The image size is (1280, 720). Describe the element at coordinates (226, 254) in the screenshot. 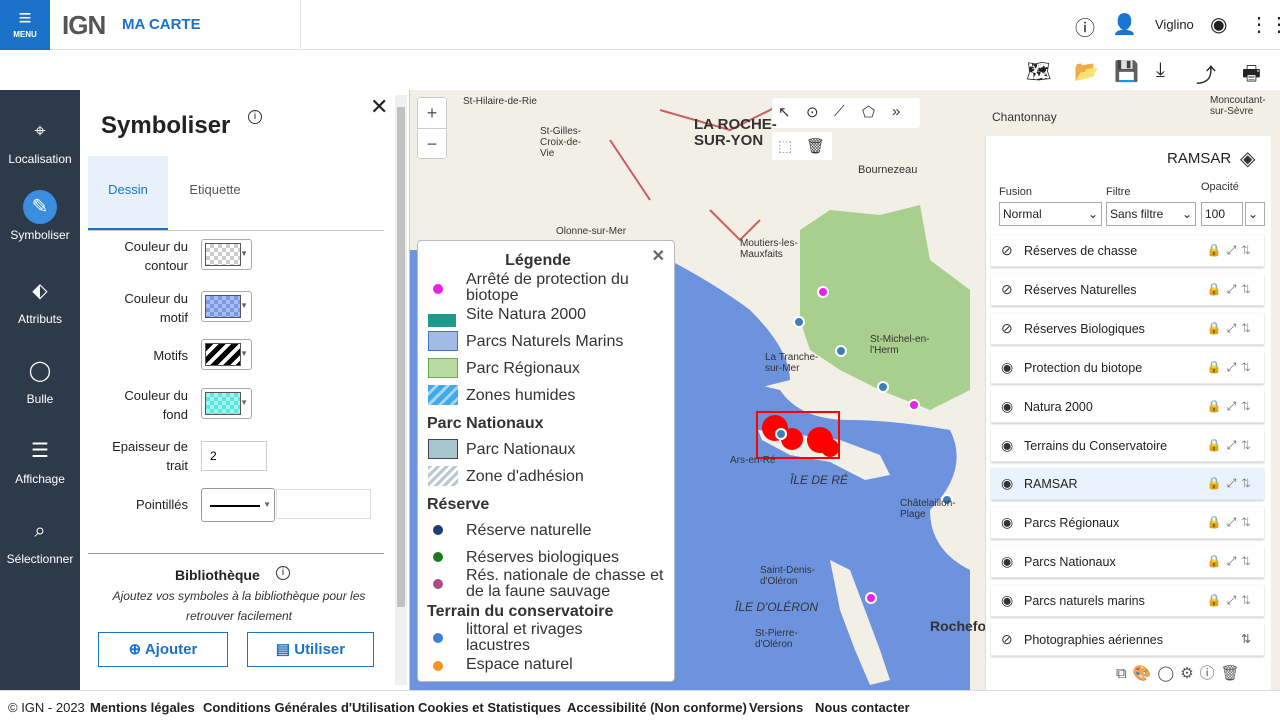

I see `contour-color-picker: ▼` at that location.